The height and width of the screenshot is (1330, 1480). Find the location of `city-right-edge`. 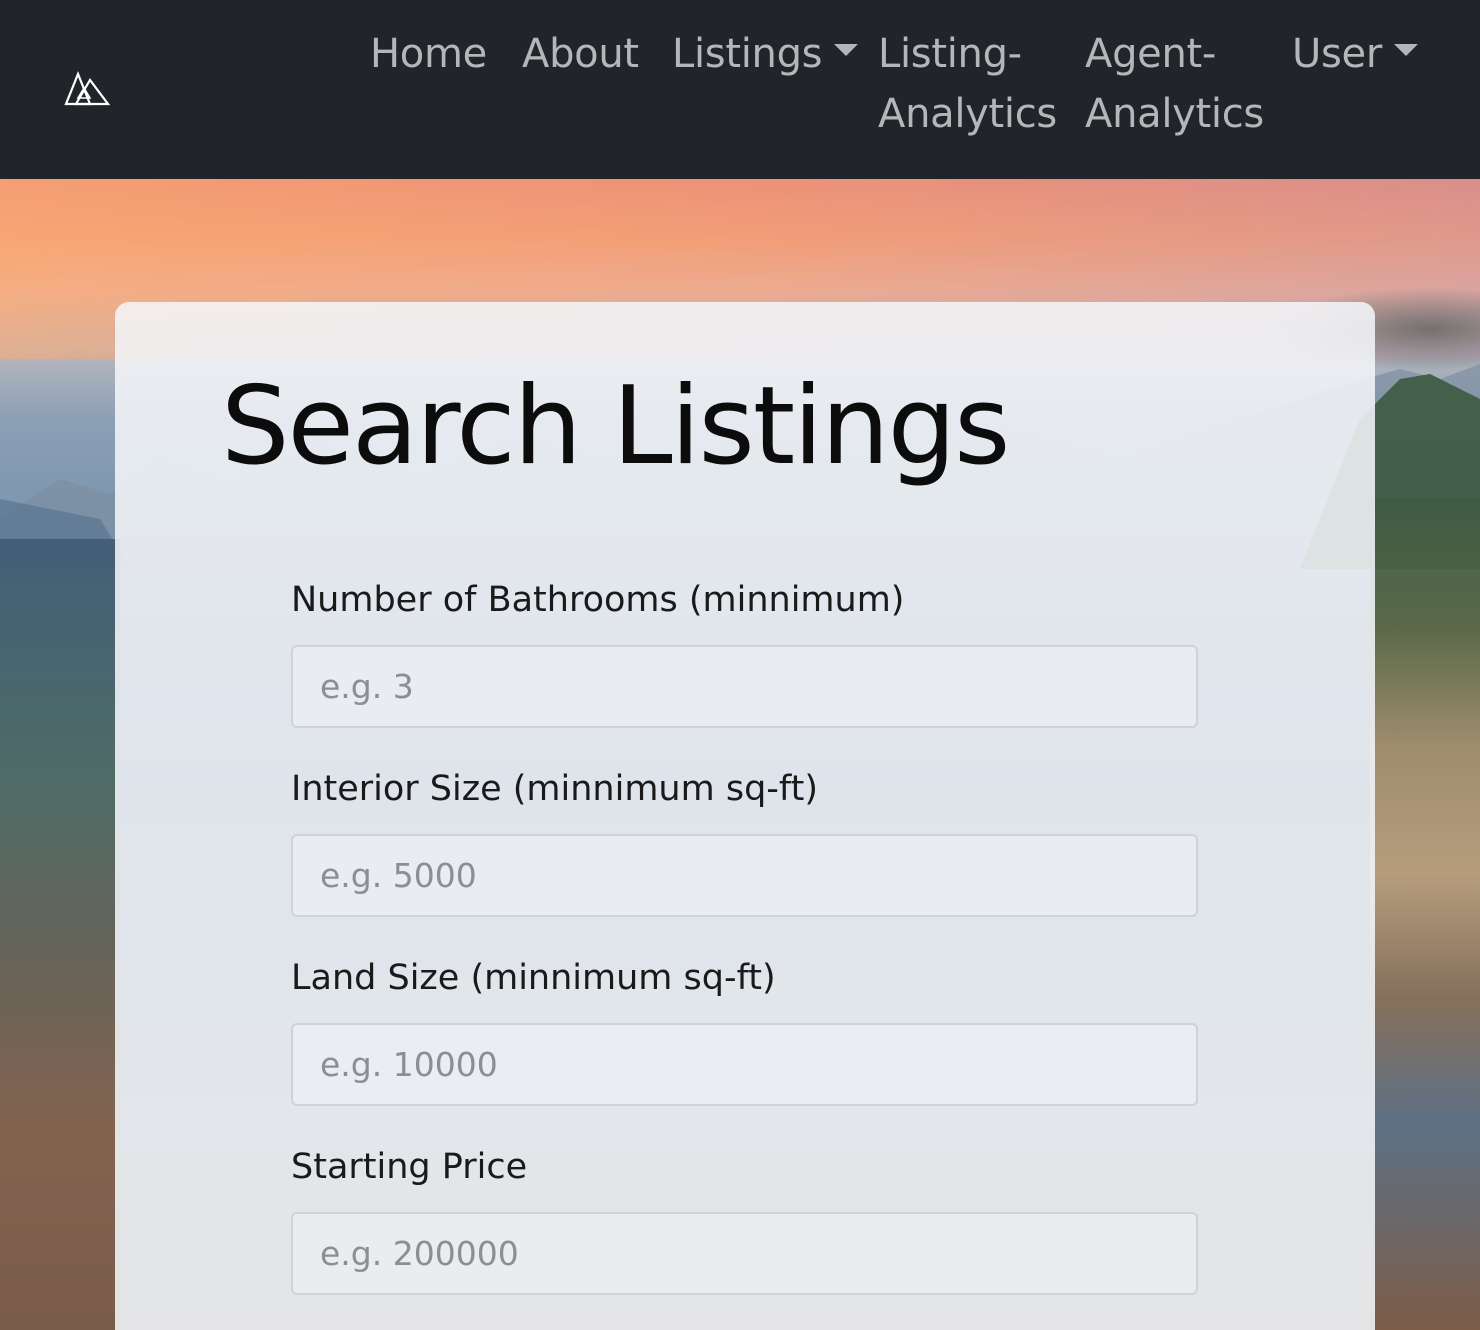

city-right-edge is located at coordinates (1425, 914).